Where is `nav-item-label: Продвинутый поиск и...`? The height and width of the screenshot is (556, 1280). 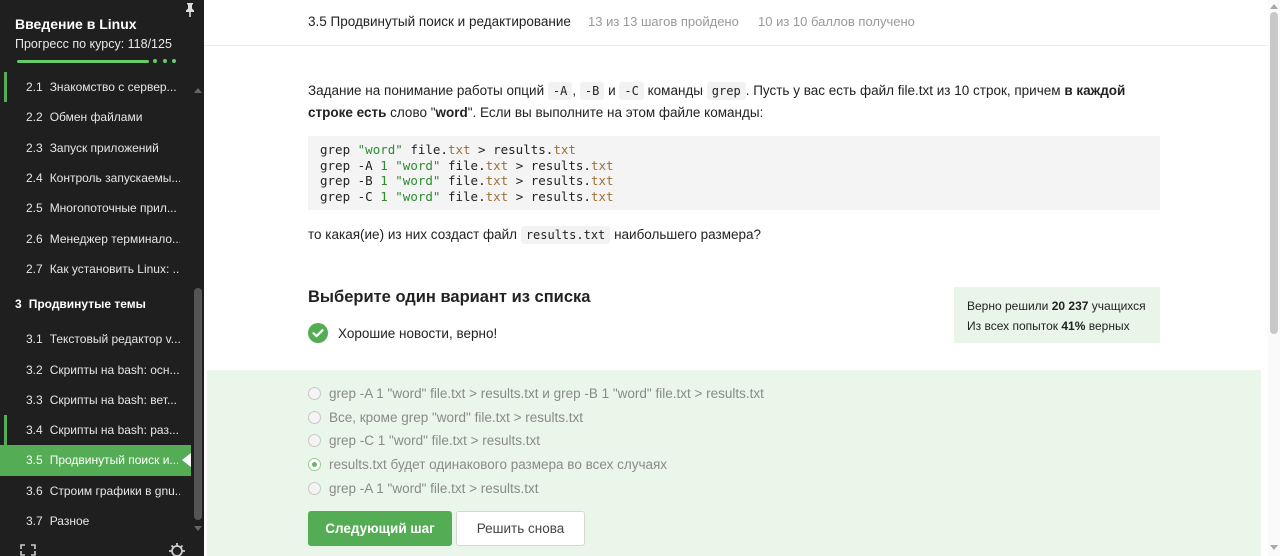
nav-item-label: Продвинутый поиск и... is located at coordinates (113, 460).